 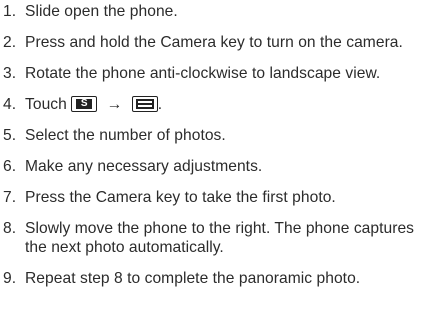 I want to click on step-number: 1., so click(x=10, y=11).